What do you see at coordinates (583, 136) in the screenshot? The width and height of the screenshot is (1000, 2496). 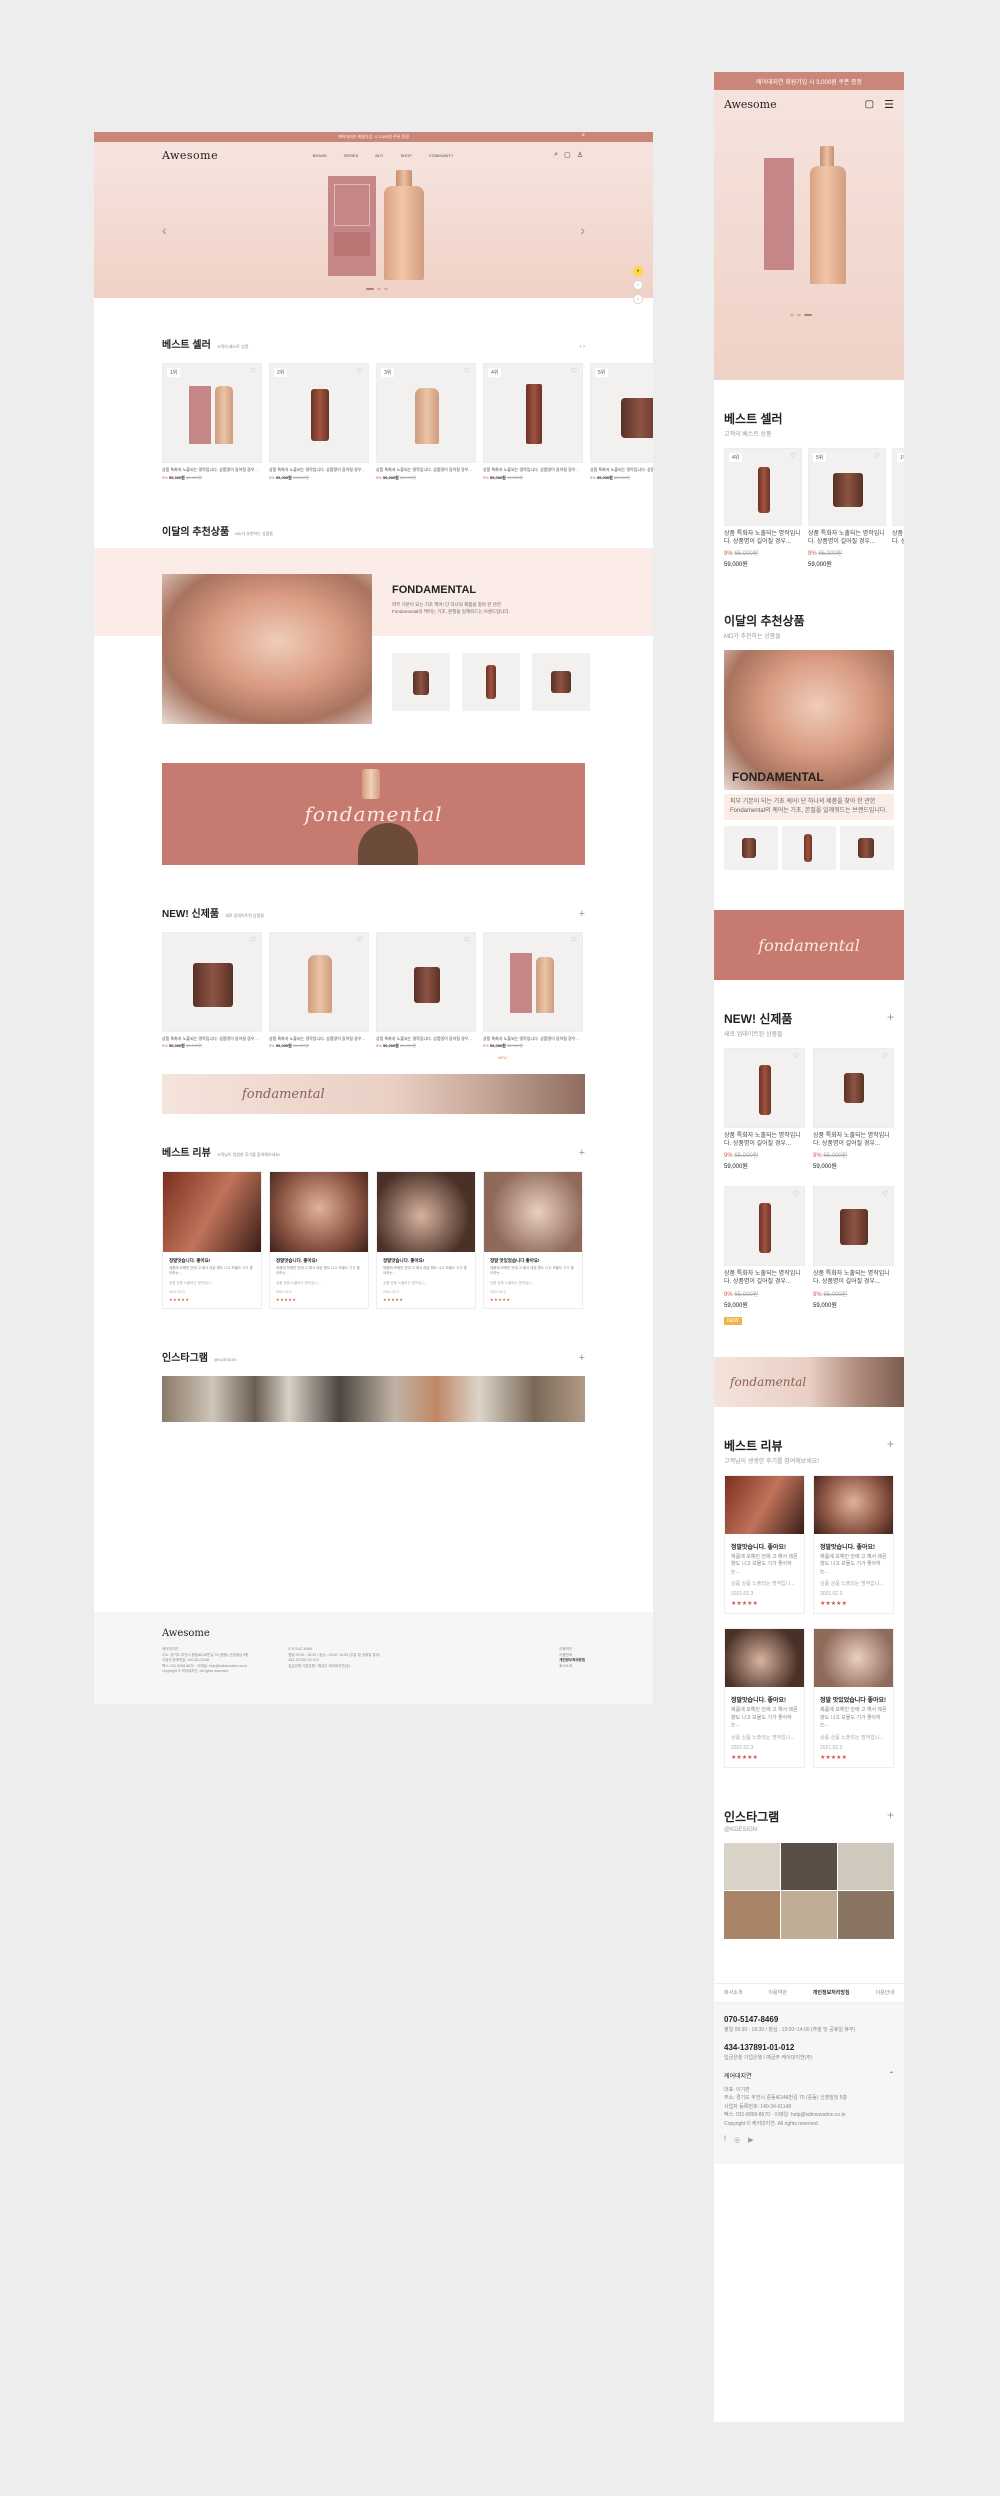 I see `close-icon: ×` at bounding box center [583, 136].